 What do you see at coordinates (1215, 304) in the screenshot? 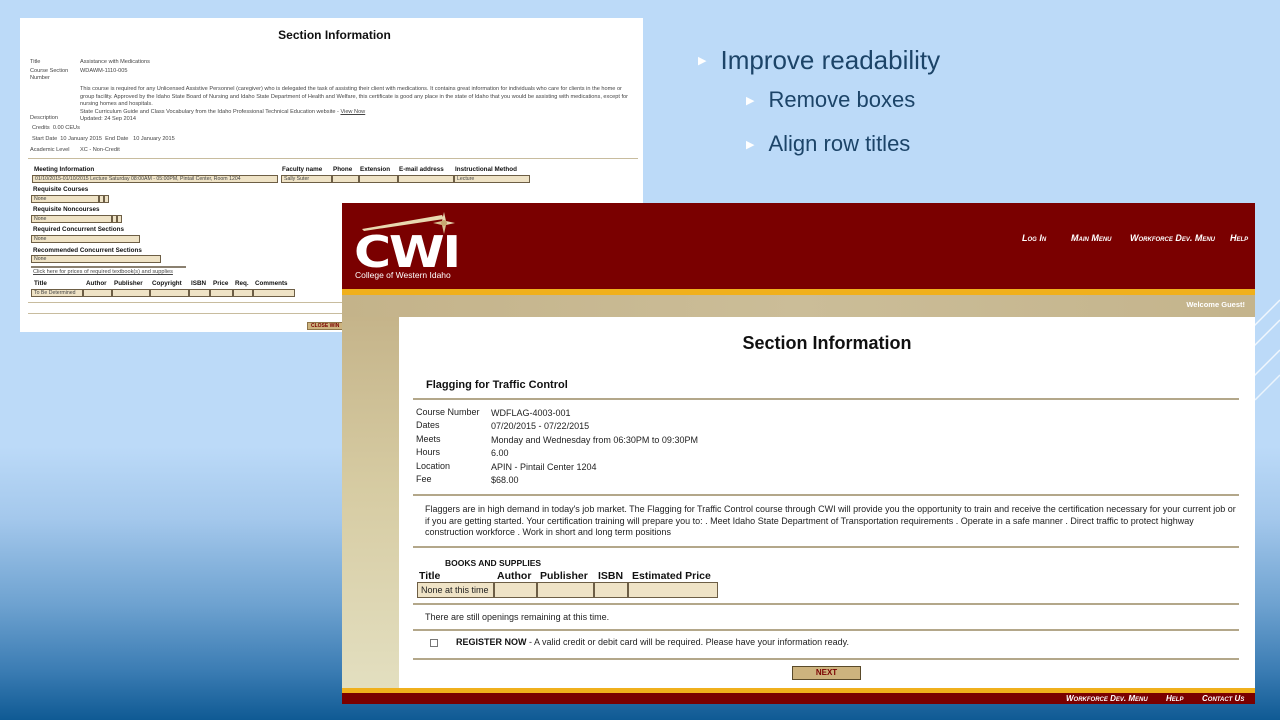
I see `welcome-message: Welcome Guest!` at bounding box center [1215, 304].